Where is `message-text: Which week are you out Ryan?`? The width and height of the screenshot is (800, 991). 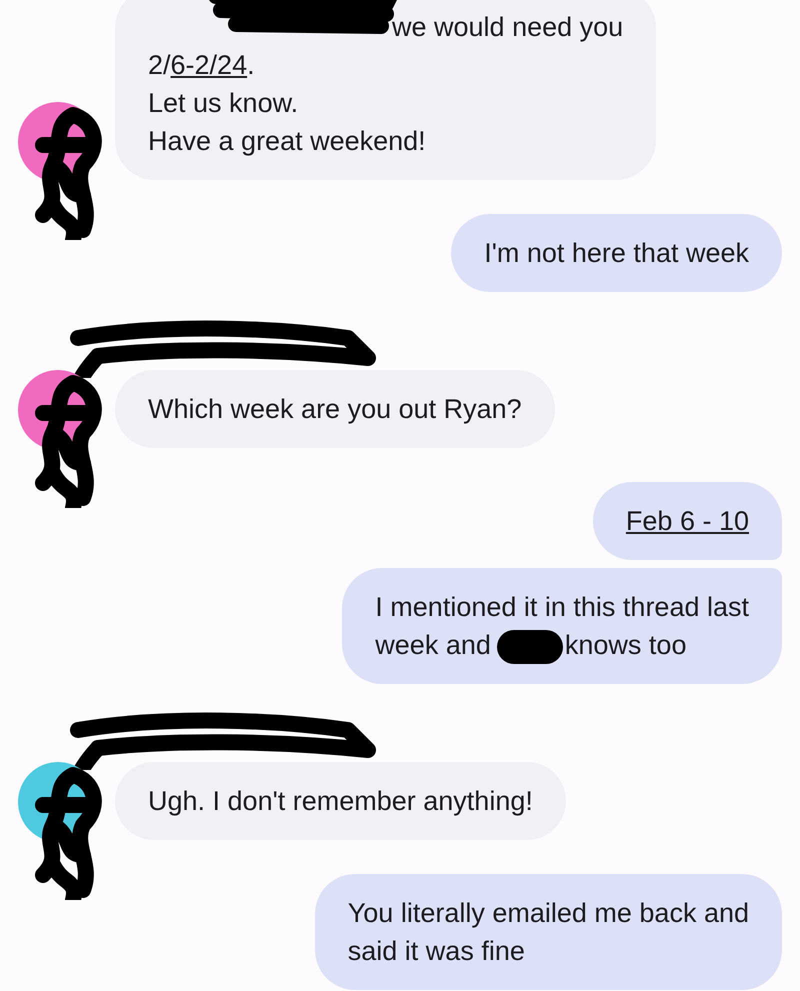
message-text: Which week are you out Ryan? is located at coordinates (335, 409).